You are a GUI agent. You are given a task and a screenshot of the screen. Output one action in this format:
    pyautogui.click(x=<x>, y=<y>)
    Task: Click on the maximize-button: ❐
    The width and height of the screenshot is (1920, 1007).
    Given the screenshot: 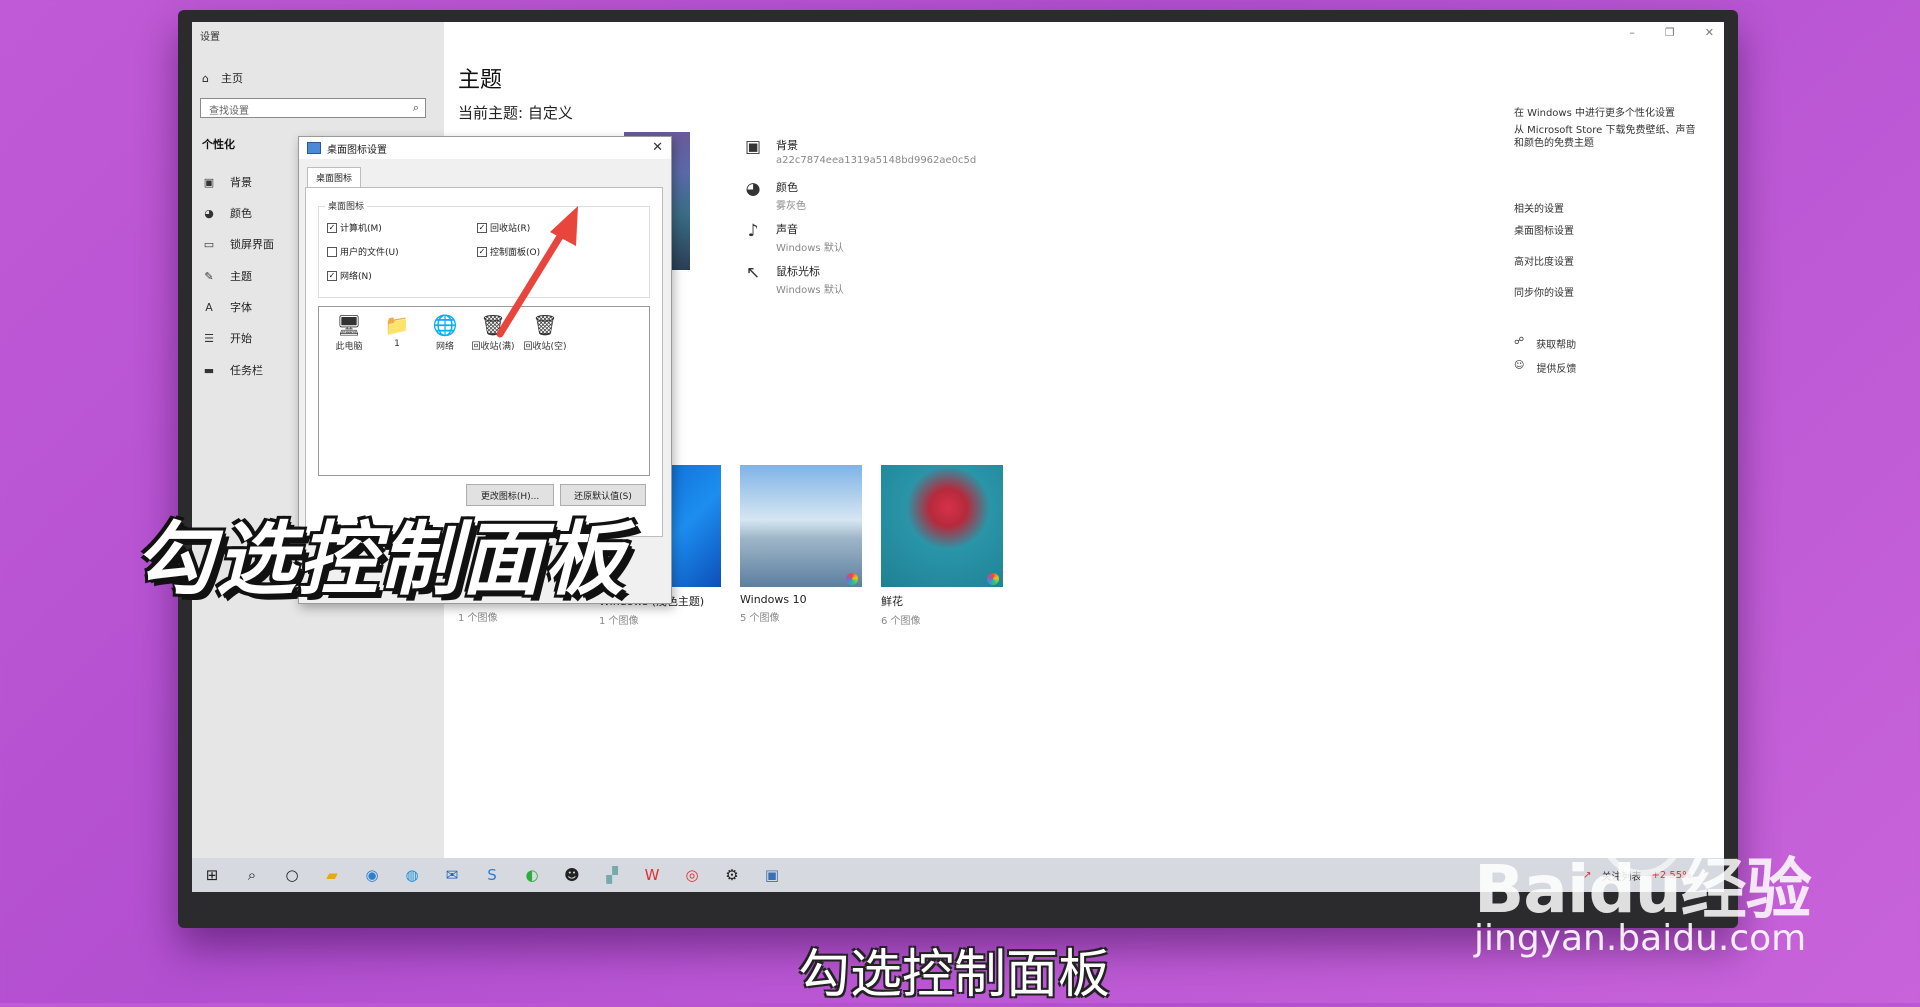 What is the action you would take?
    pyautogui.click(x=1670, y=32)
    